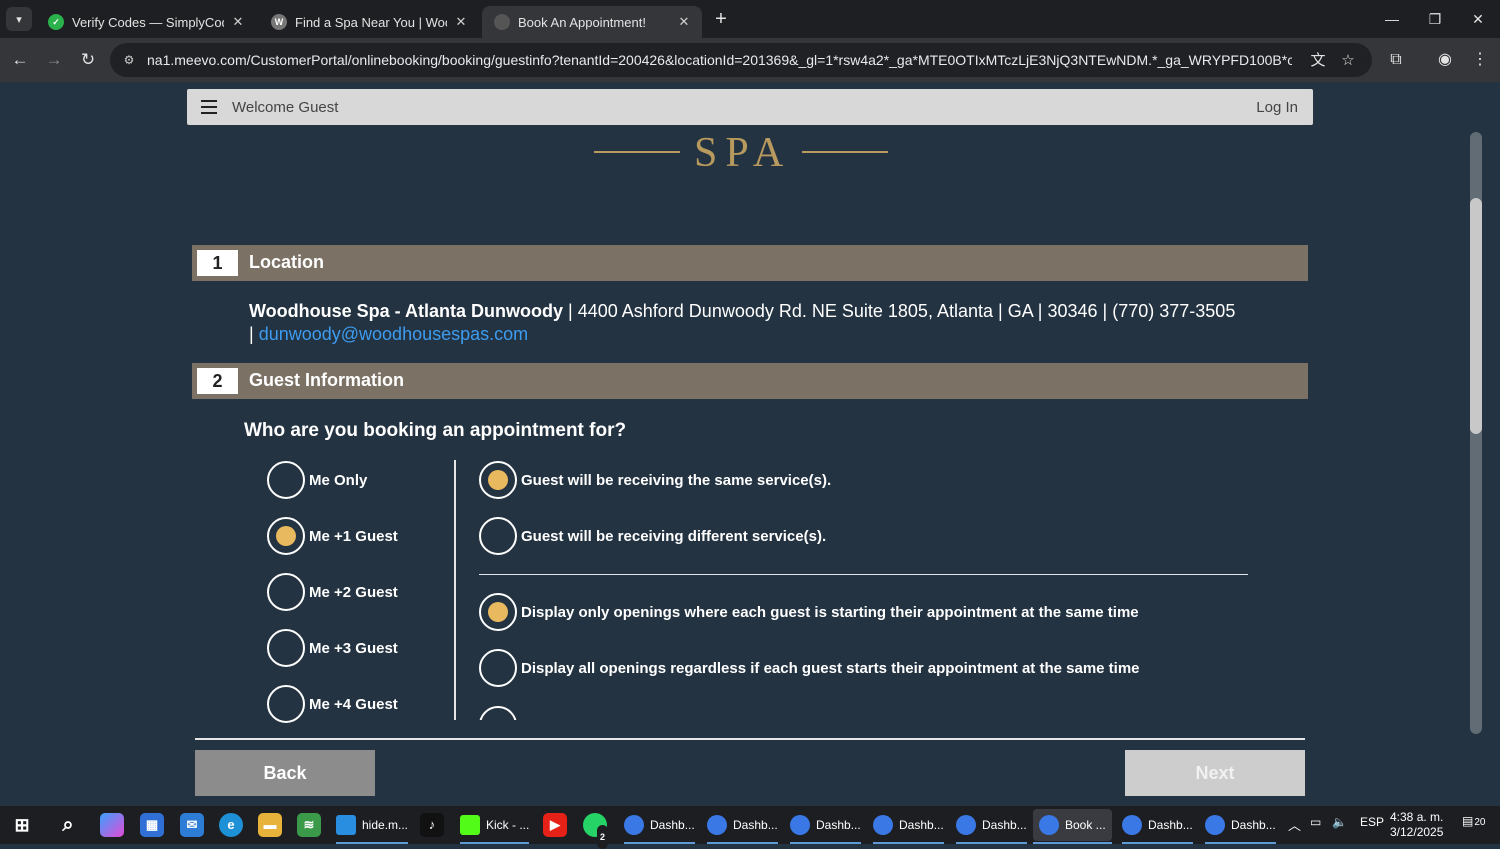 The image size is (1500, 849). What do you see at coordinates (1348, 61) in the screenshot?
I see `bookmark-star-icon: ☆` at bounding box center [1348, 61].